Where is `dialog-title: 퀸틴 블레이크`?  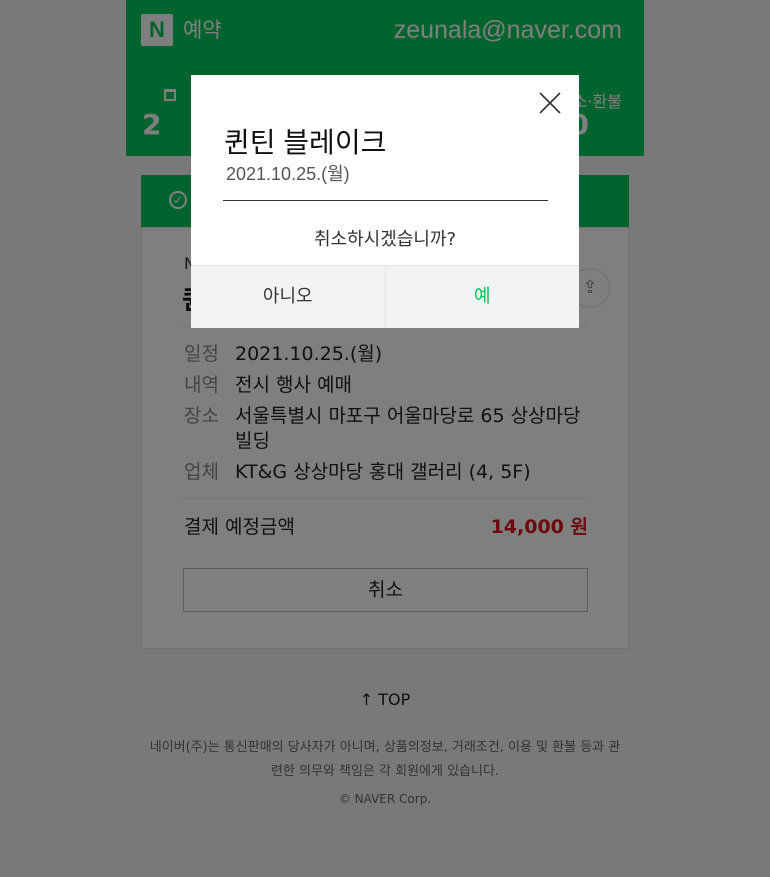
dialog-title: 퀸틴 블레이크 is located at coordinates (305, 142).